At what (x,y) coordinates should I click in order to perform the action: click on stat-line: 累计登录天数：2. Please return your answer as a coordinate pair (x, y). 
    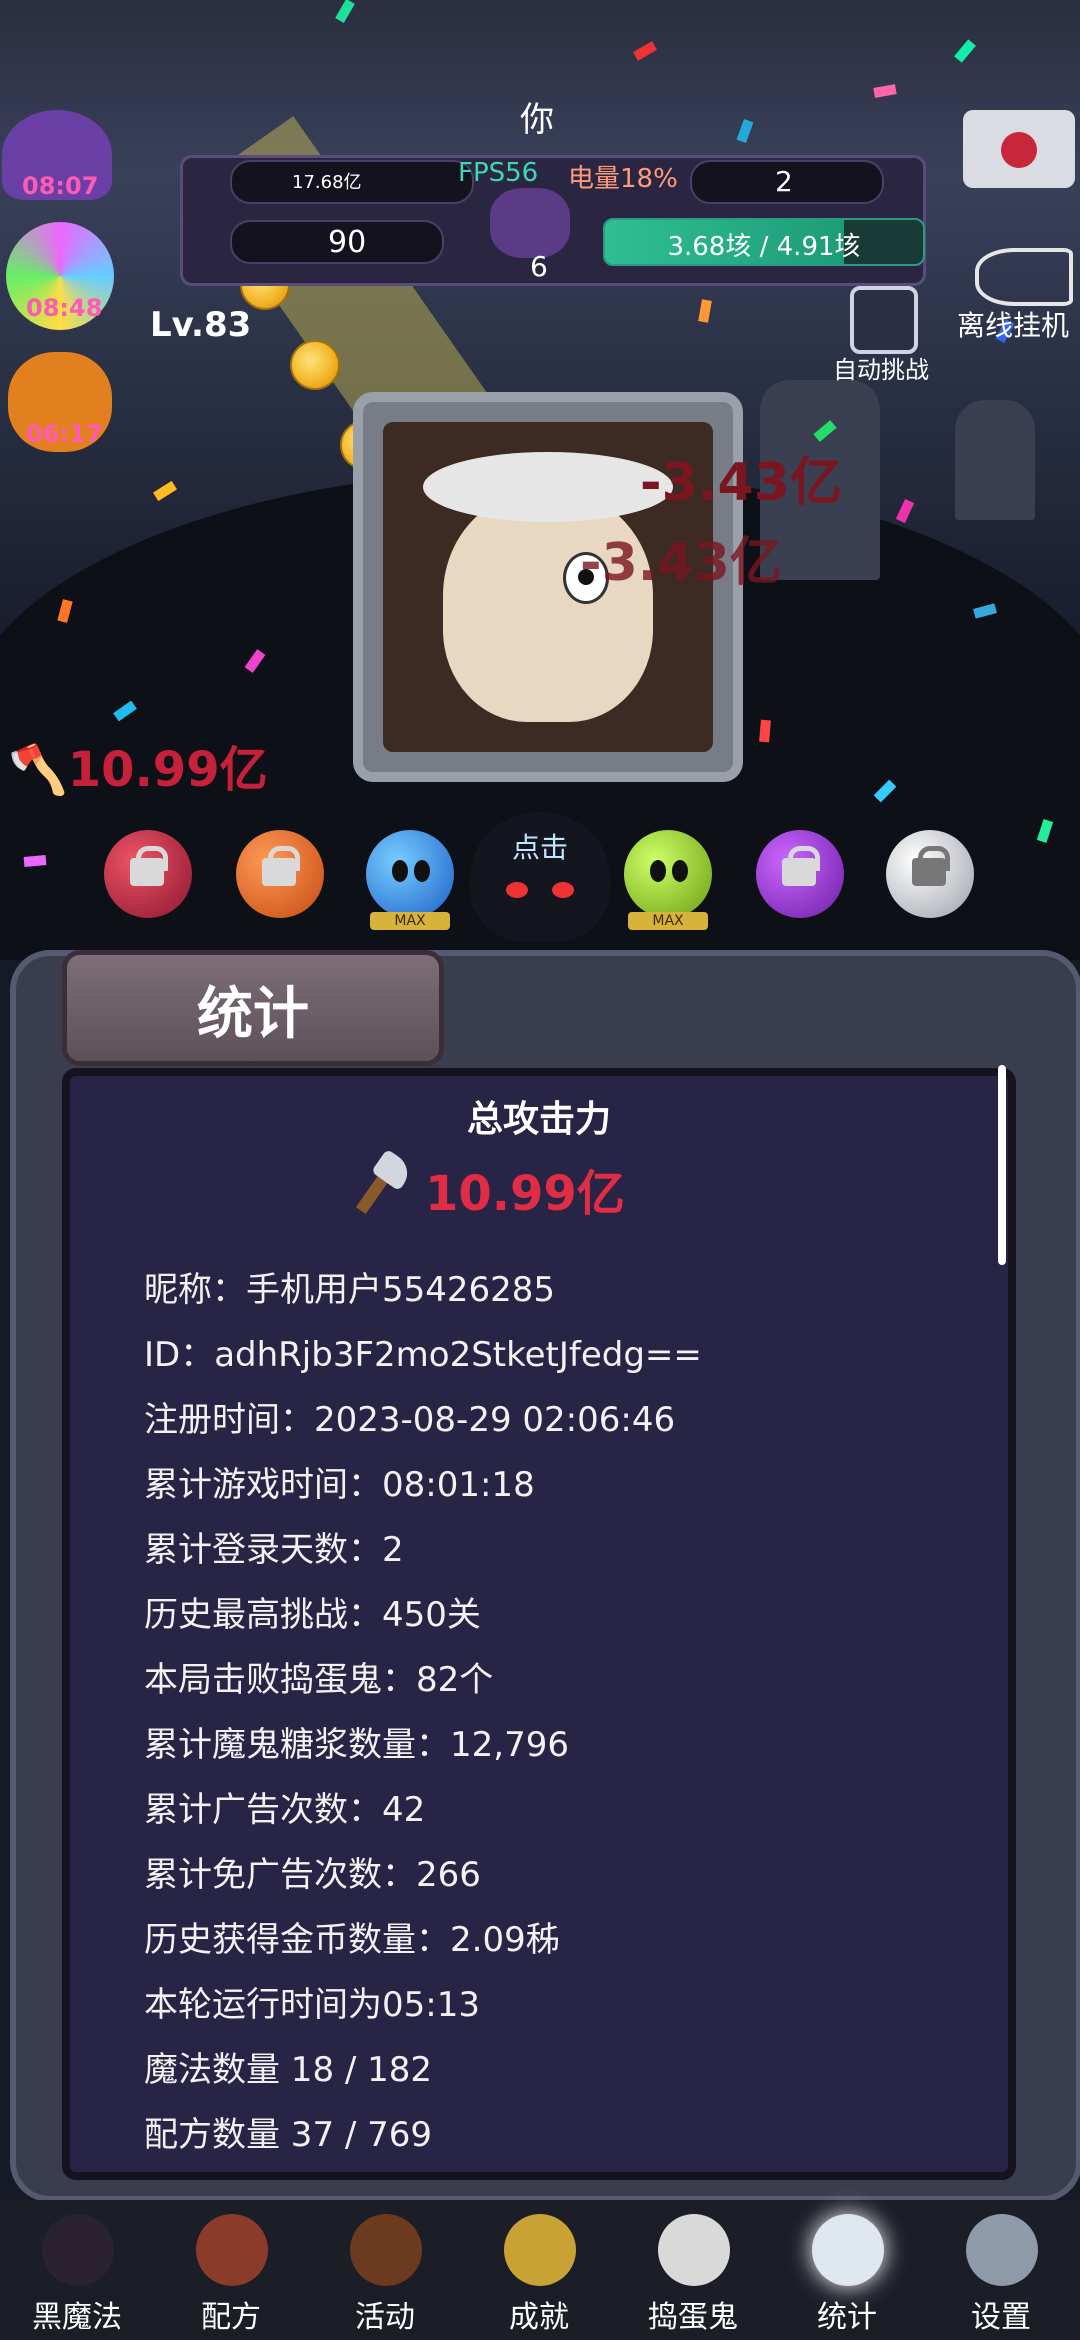
    Looking at the image, I should click on (274, 1550).